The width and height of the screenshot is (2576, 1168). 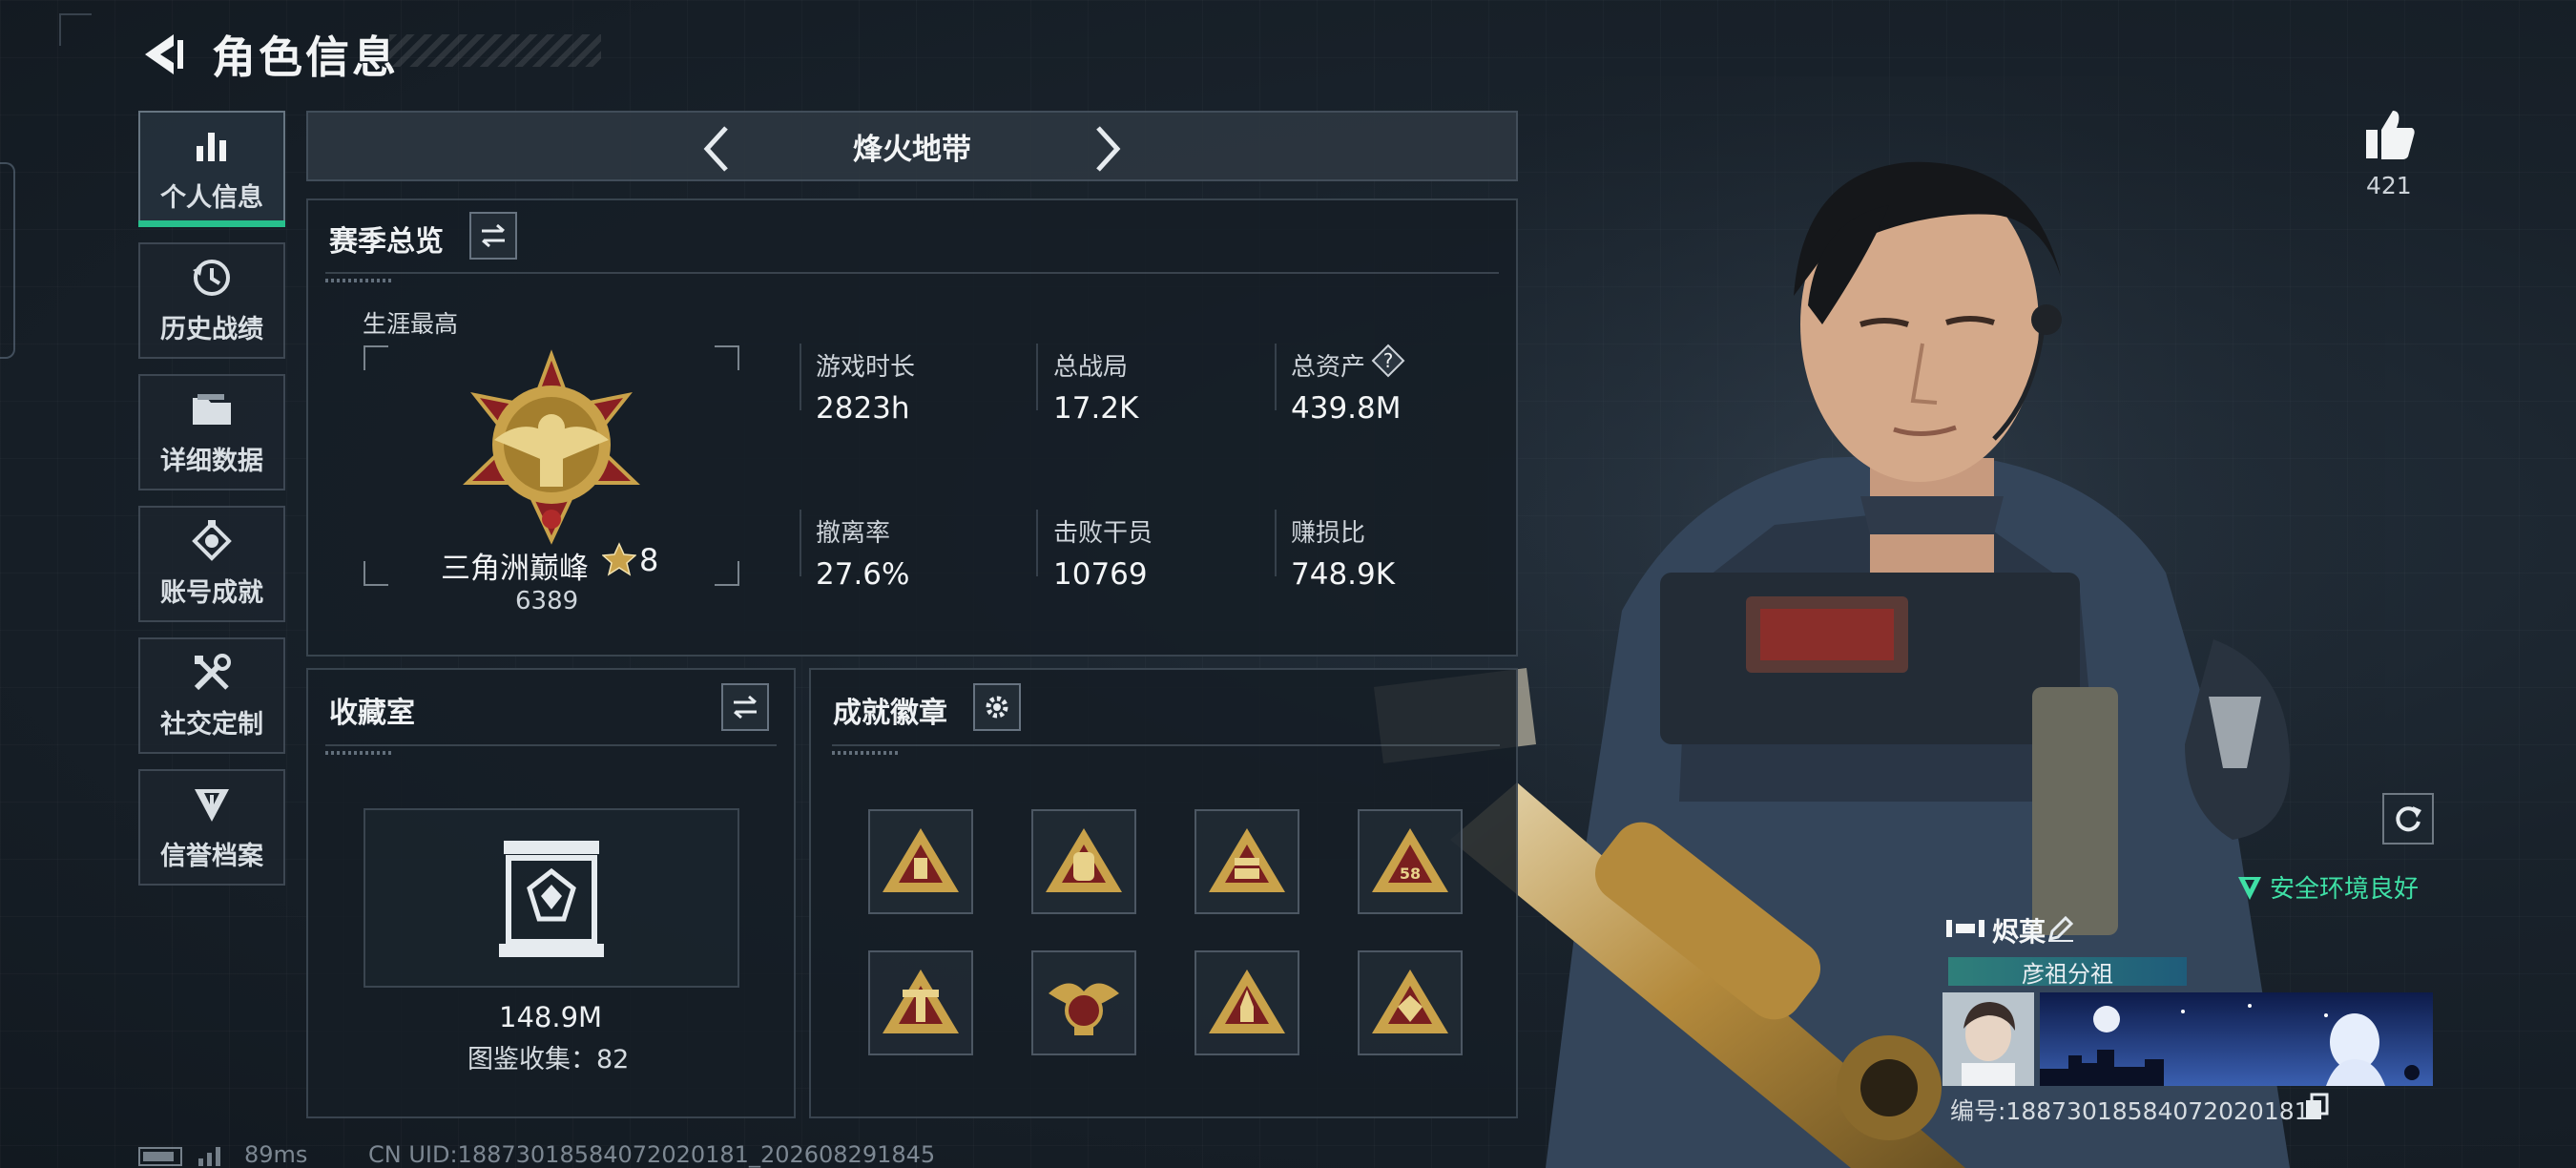 I want to click on bar-chart-icon, so click(x=212, y=146).